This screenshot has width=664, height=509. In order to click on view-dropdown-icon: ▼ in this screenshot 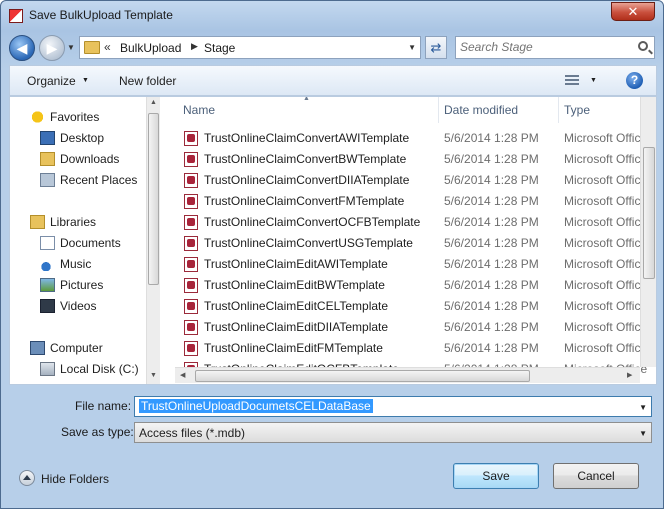, I will do `click(593, 80)`.